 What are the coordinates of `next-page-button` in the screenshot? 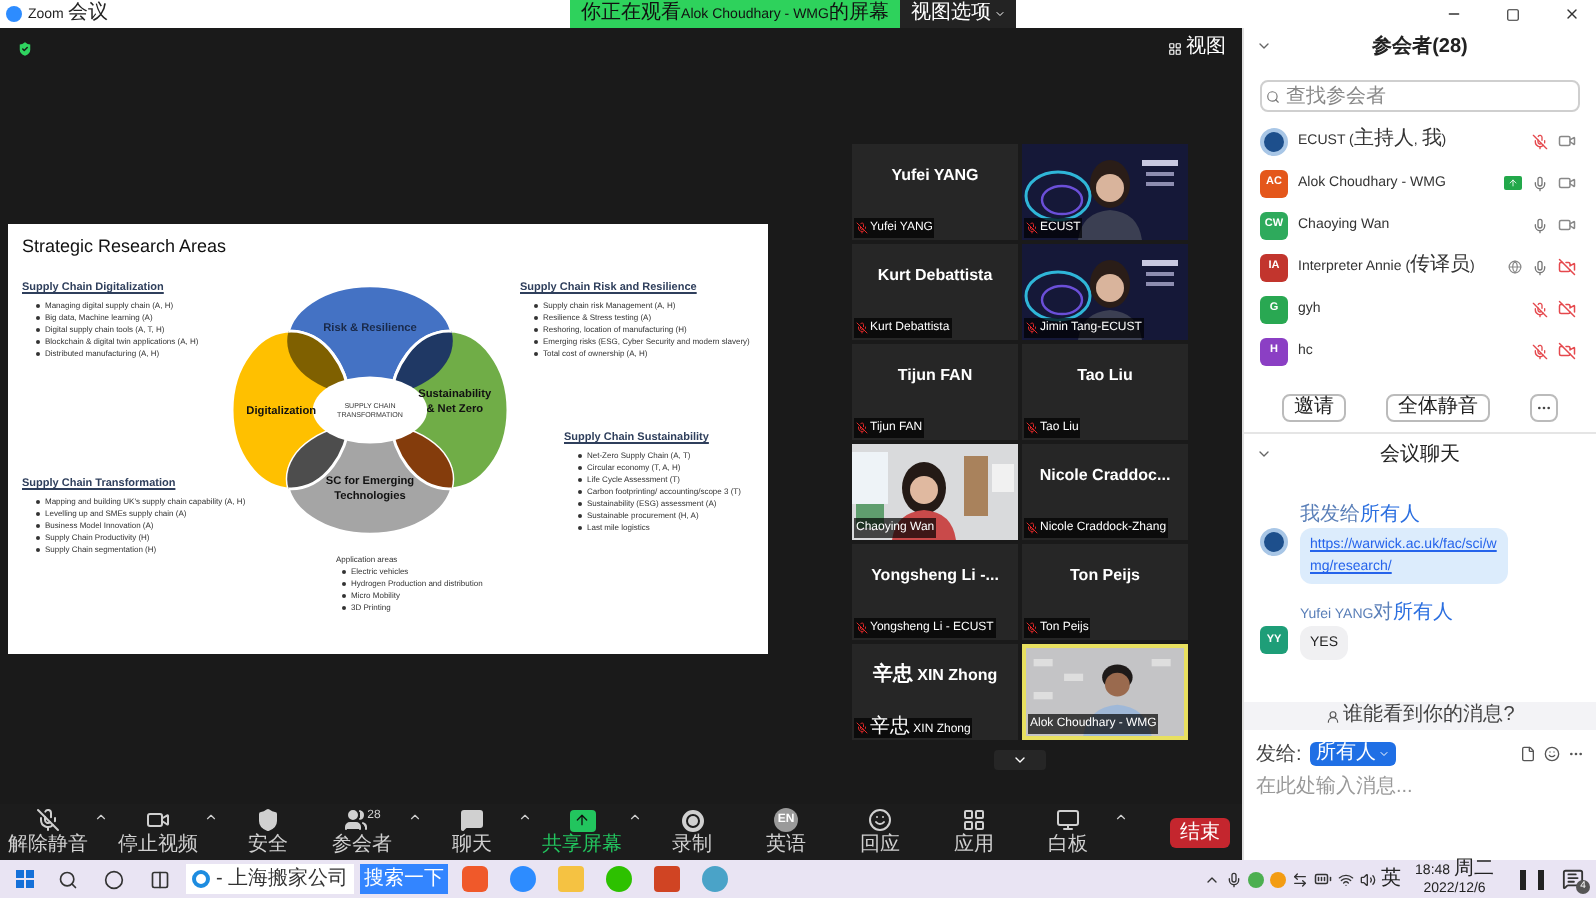 It's located at (1020, 760).